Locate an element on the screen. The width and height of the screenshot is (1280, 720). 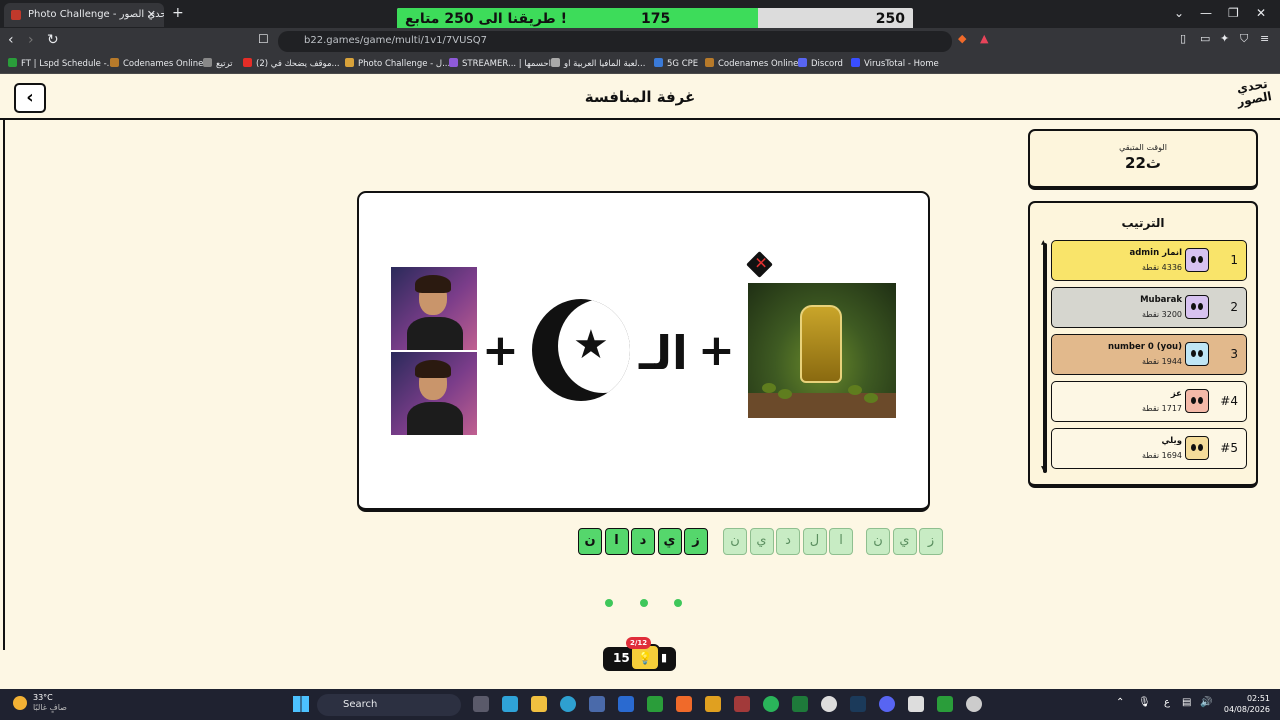
brave-icon is located at coordinates (684, 704).